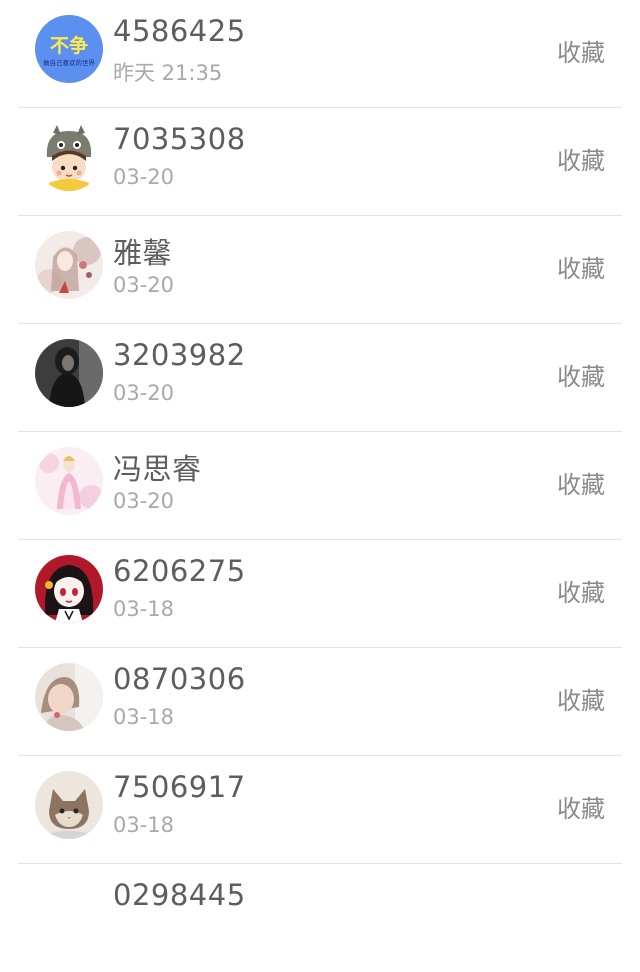 The height and width of the screenshot is (972, 640). Describe the element at coordinates (69, 589) in the screenshot. I see `anime-girl-red-avatar-icon` at that location.